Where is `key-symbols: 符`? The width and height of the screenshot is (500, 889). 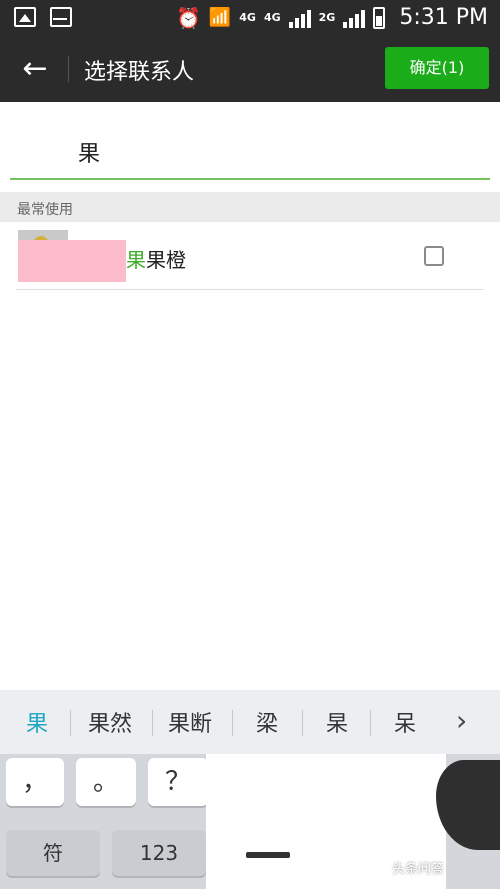
key-symbols: 符 is located at coordinates (53, 853).